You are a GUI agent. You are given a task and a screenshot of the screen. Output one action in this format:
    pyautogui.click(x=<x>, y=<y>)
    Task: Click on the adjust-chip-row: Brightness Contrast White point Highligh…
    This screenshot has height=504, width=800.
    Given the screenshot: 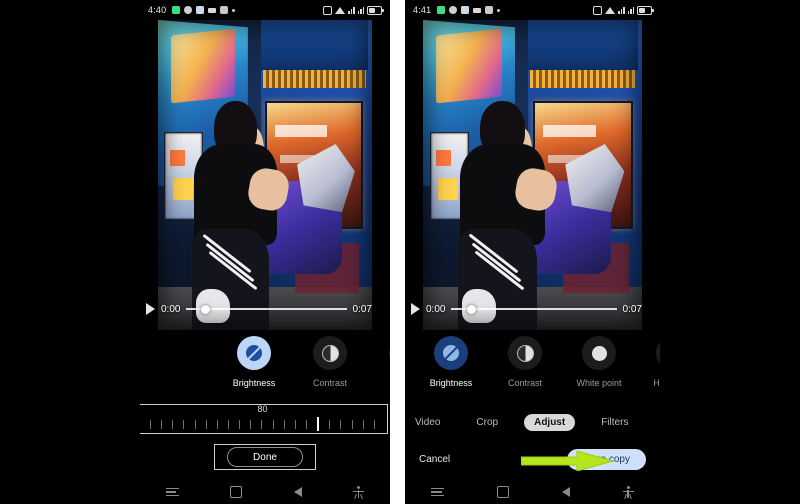 What is the action you would take?
    pyautogui.click(x=532, y=362)
    